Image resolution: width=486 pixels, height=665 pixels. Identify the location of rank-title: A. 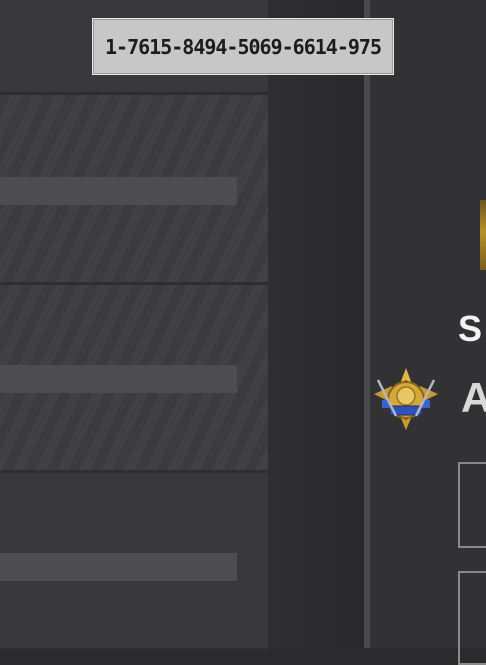
(473, 397).